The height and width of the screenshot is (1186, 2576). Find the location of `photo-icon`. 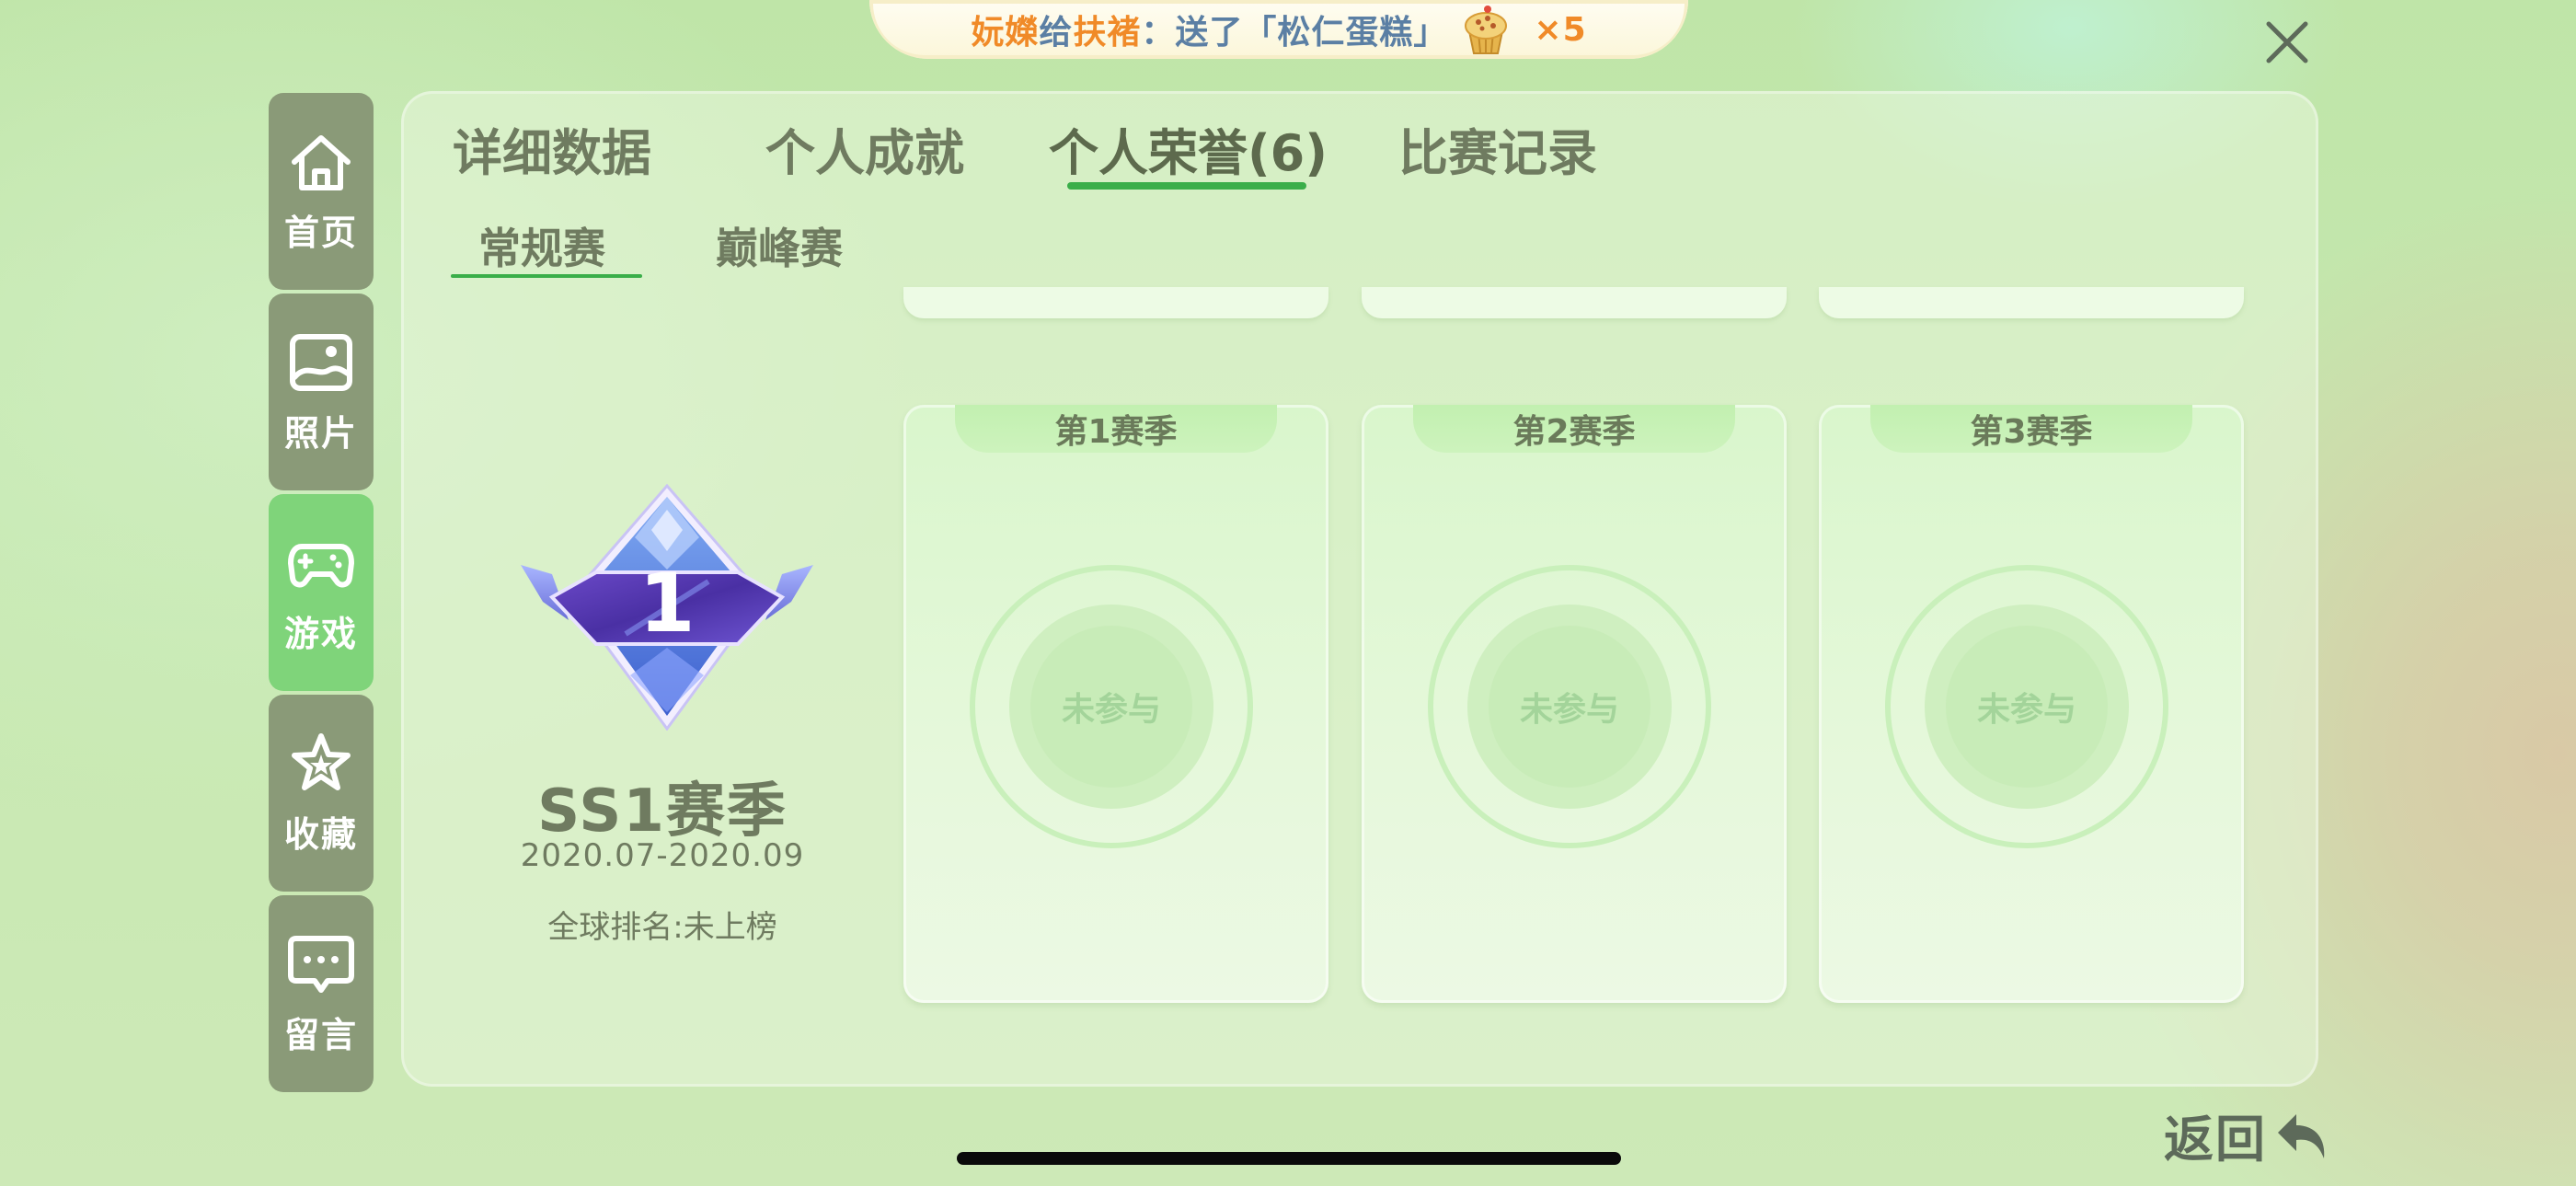

photo-icon is located at coordinates (321, 362).